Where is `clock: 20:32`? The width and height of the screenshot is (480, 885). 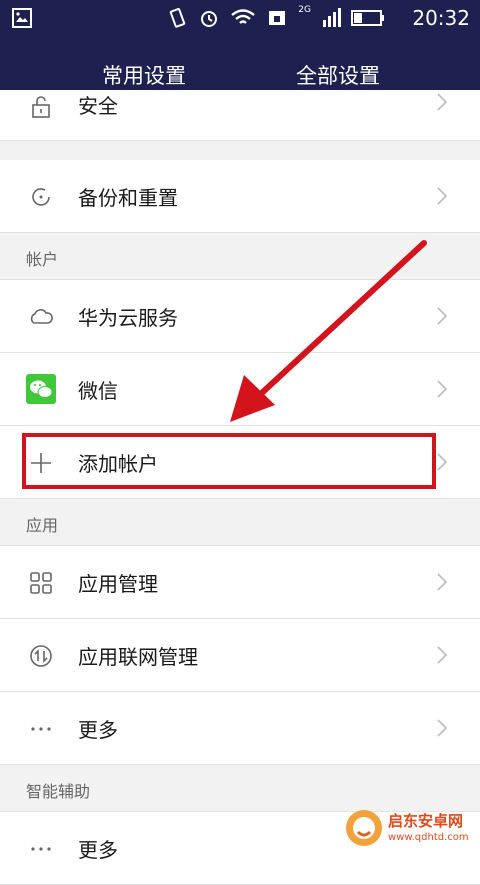
clock: 20:32 is located at coordinates (441, 18).